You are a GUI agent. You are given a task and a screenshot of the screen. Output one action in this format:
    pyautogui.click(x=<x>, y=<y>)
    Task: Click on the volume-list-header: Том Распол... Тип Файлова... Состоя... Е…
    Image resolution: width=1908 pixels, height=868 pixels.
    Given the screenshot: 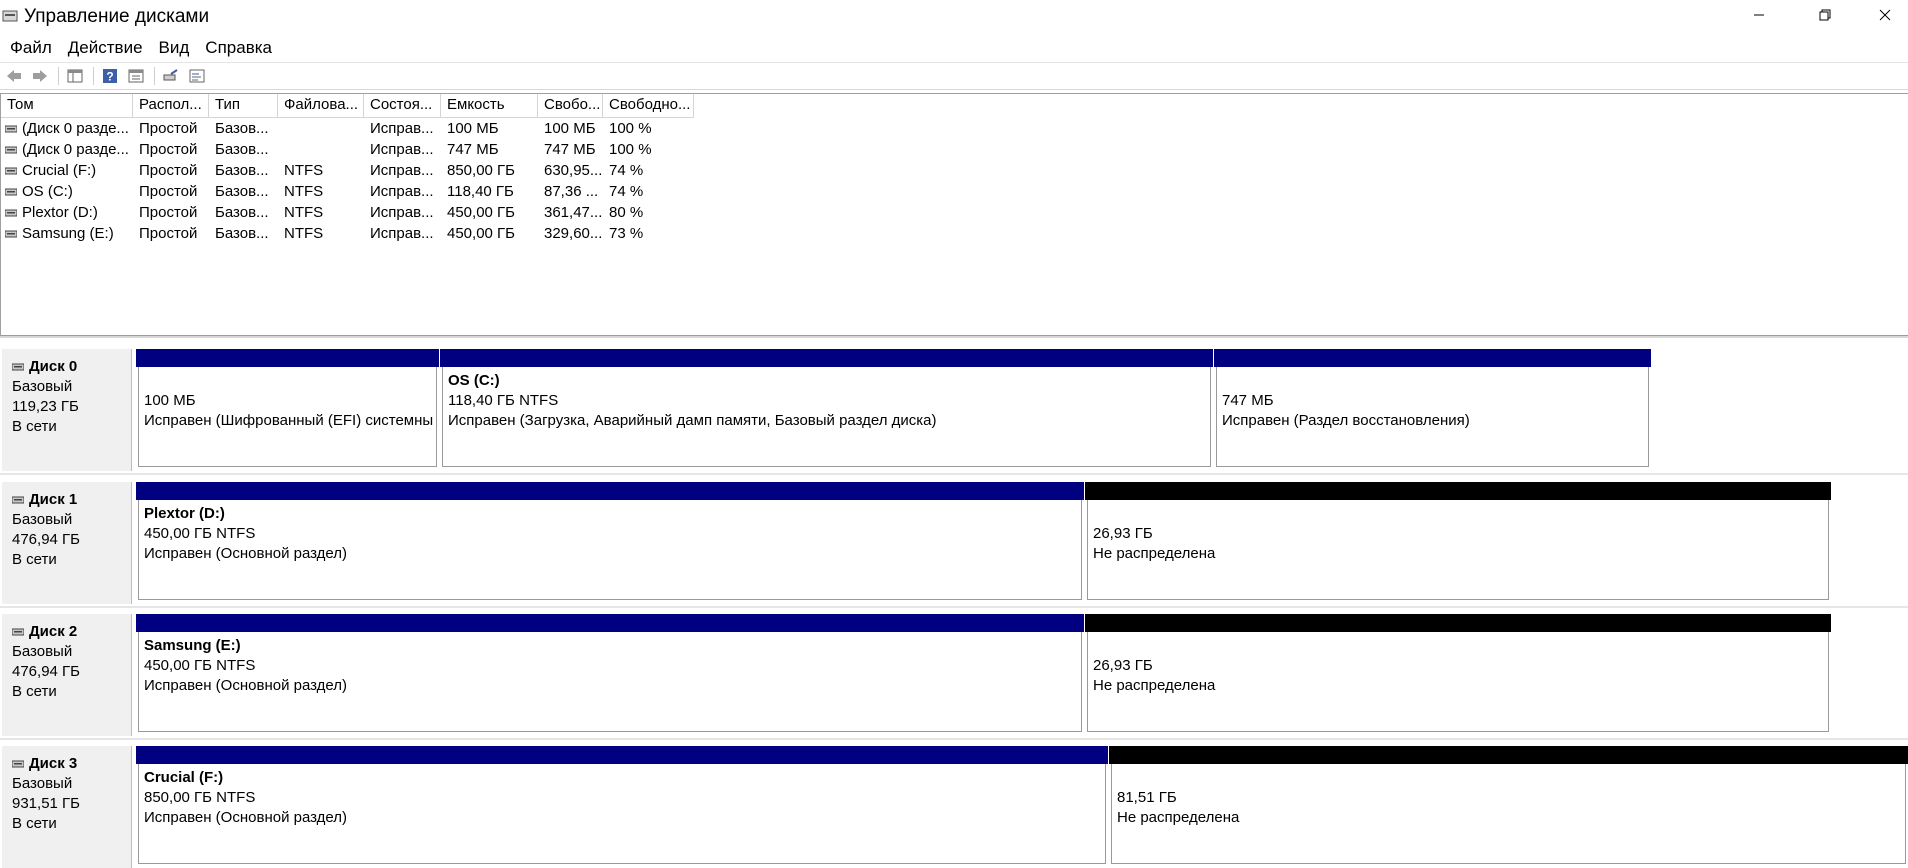 What is the action you would take?
    pyautogui.click(x=347, y=106)
    